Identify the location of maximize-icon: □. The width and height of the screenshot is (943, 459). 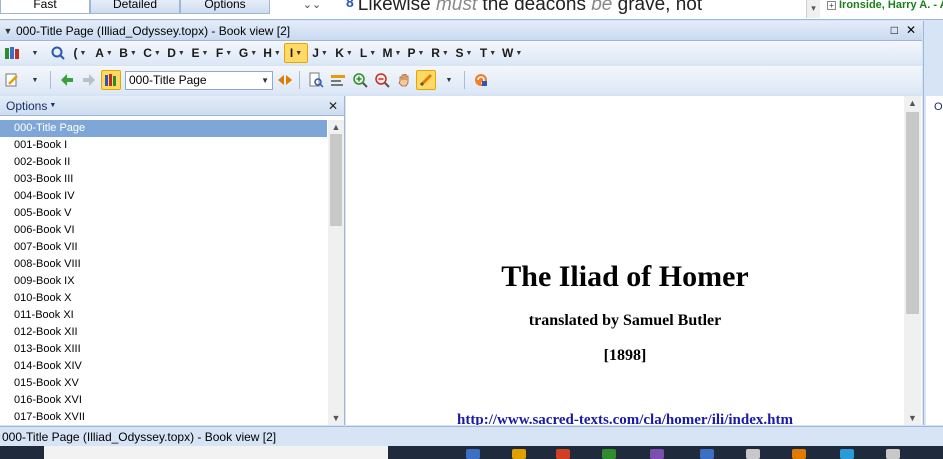
(894, 30).